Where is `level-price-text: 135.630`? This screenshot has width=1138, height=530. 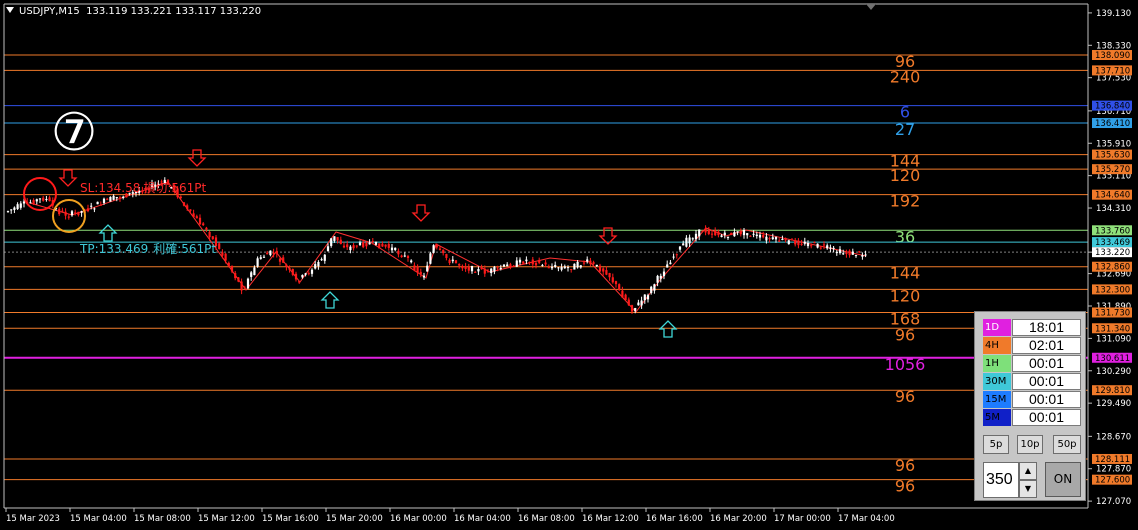
level-price-text: 135.630 is located at coordinates (1112, 156).